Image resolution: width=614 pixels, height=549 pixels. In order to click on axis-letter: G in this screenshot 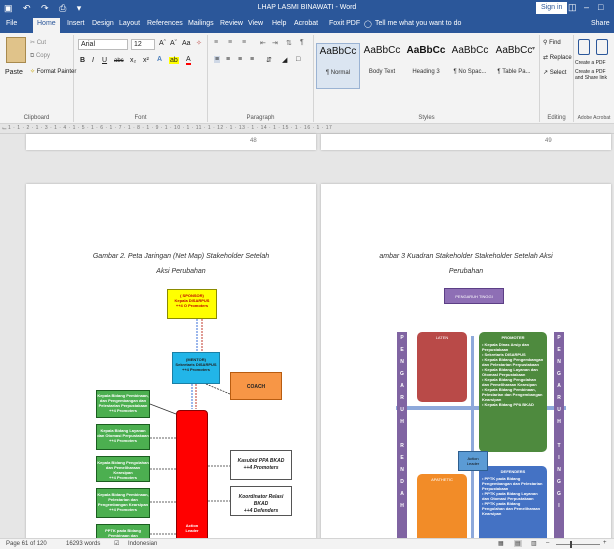, I will do `click(402, 374)`.